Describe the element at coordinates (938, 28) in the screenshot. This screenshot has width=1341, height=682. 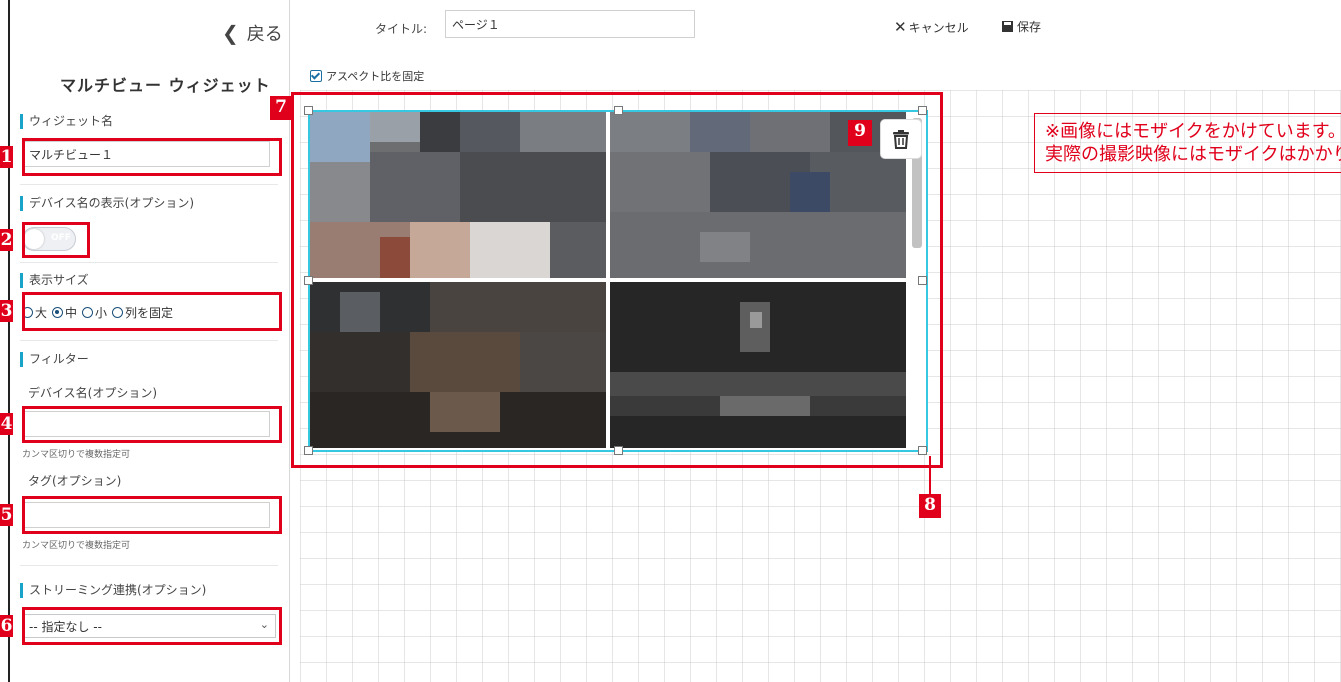
I see `cancel-label: キャンセル` at that location.